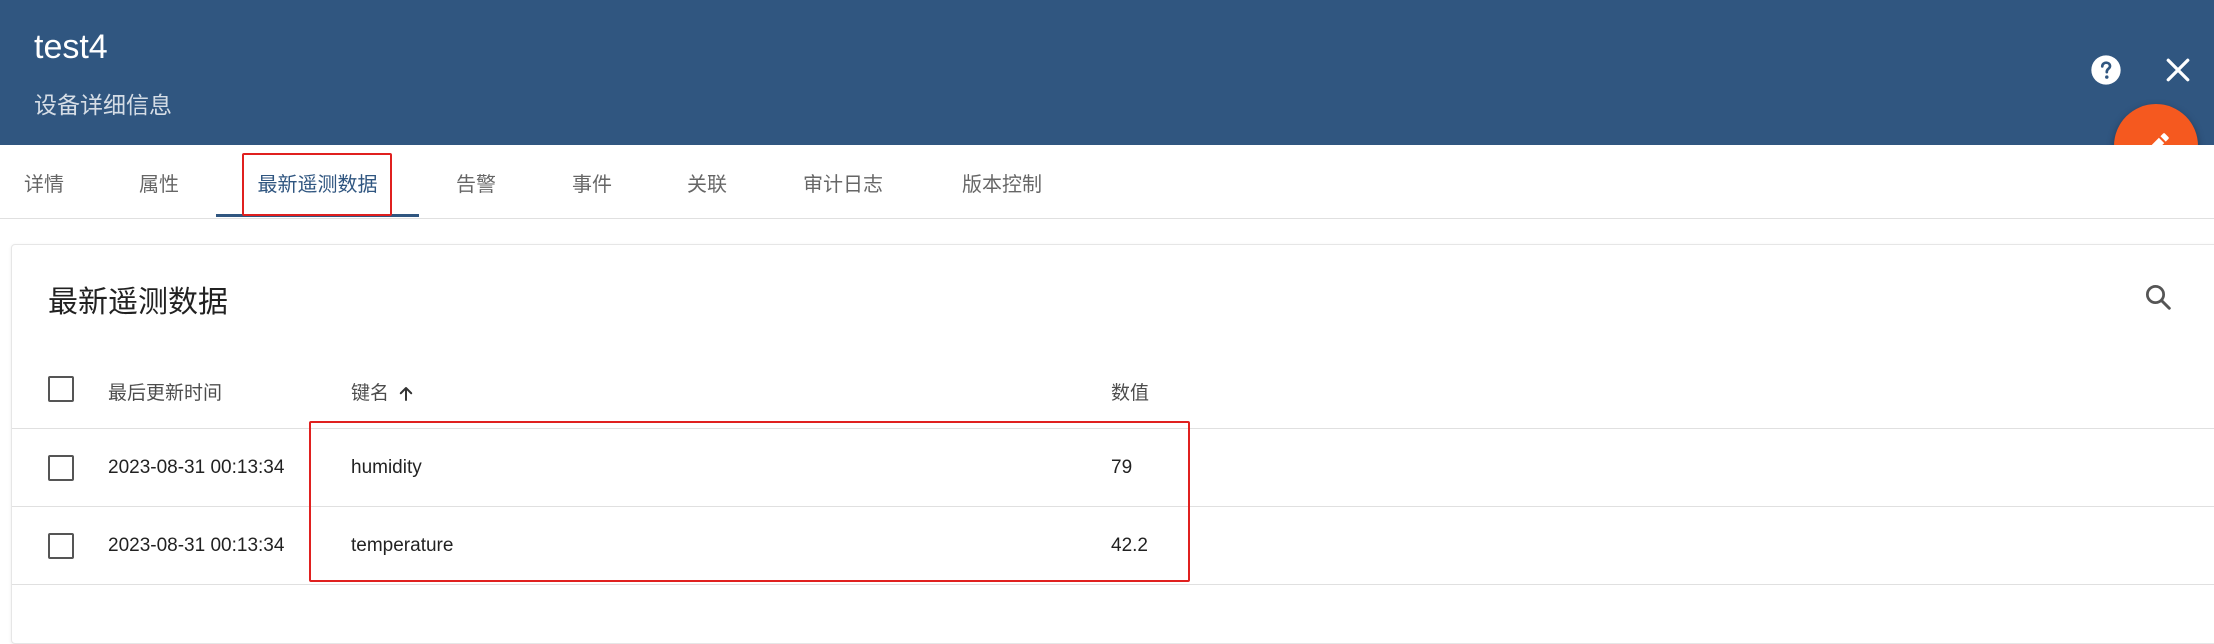 This screenshot has height=644, width=2214. I want to click on tab-events: 事件, so click(592, 182).